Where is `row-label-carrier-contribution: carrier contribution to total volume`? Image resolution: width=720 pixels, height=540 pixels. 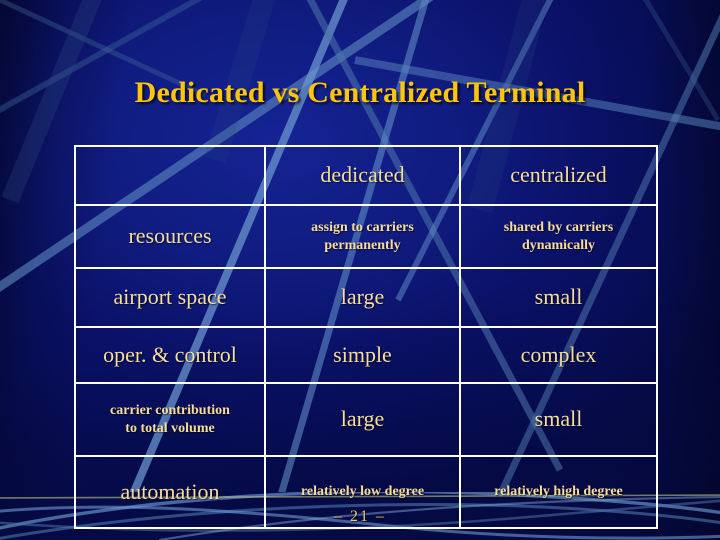
row-label-carrier-contribution: carrier contribution to total volume is located at coordinates (170, 419).